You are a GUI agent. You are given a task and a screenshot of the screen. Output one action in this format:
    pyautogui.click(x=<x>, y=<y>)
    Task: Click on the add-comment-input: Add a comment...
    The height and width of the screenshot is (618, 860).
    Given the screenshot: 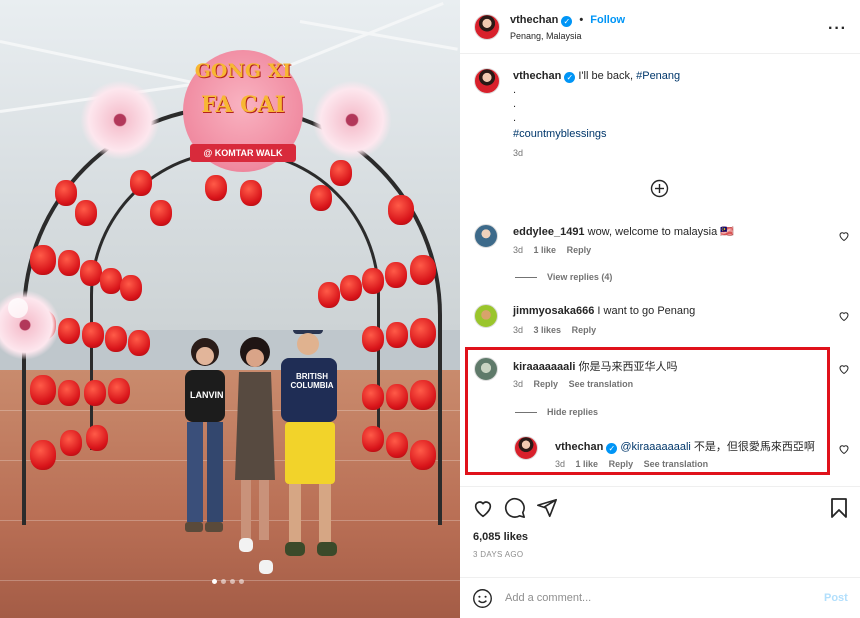 What is the action you would take?
    pyautogui.click(x=548, y=598)
    